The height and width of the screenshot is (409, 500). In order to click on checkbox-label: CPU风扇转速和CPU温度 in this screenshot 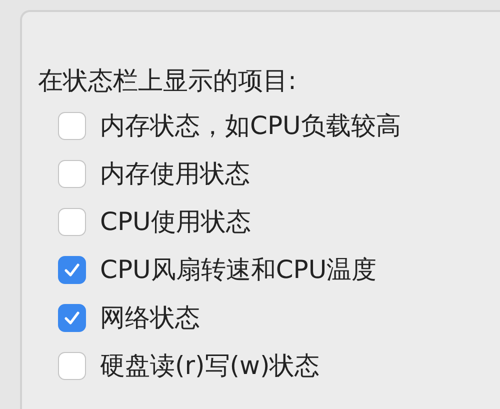, I will do `click(238, 270)`.